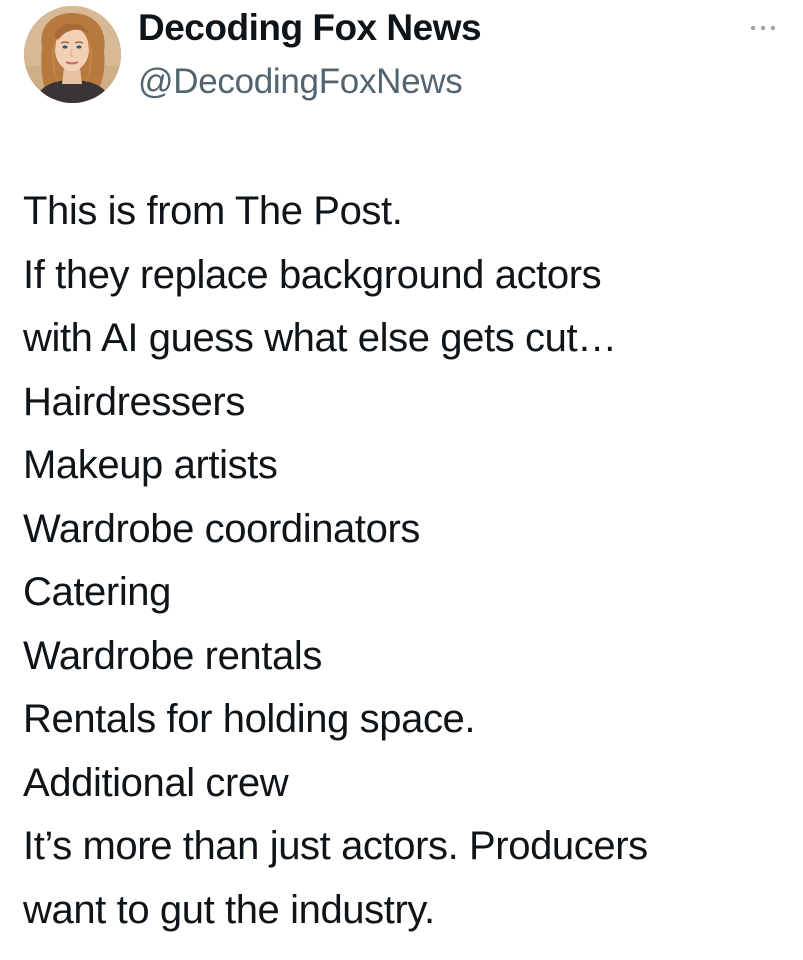 Image resolution: width=803 pixels, height=960 pixels. Describe the element at coordinates (312, 274) in the screenshot. I see `tweet-line: If they replace background actors` at that location.